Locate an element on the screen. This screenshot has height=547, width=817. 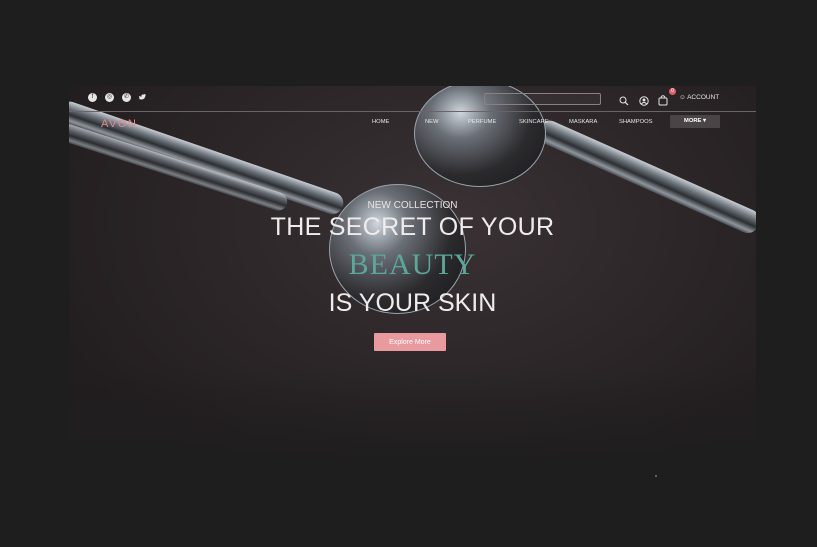
instagram-icon: ◎ is located at coordinates (109, 97).